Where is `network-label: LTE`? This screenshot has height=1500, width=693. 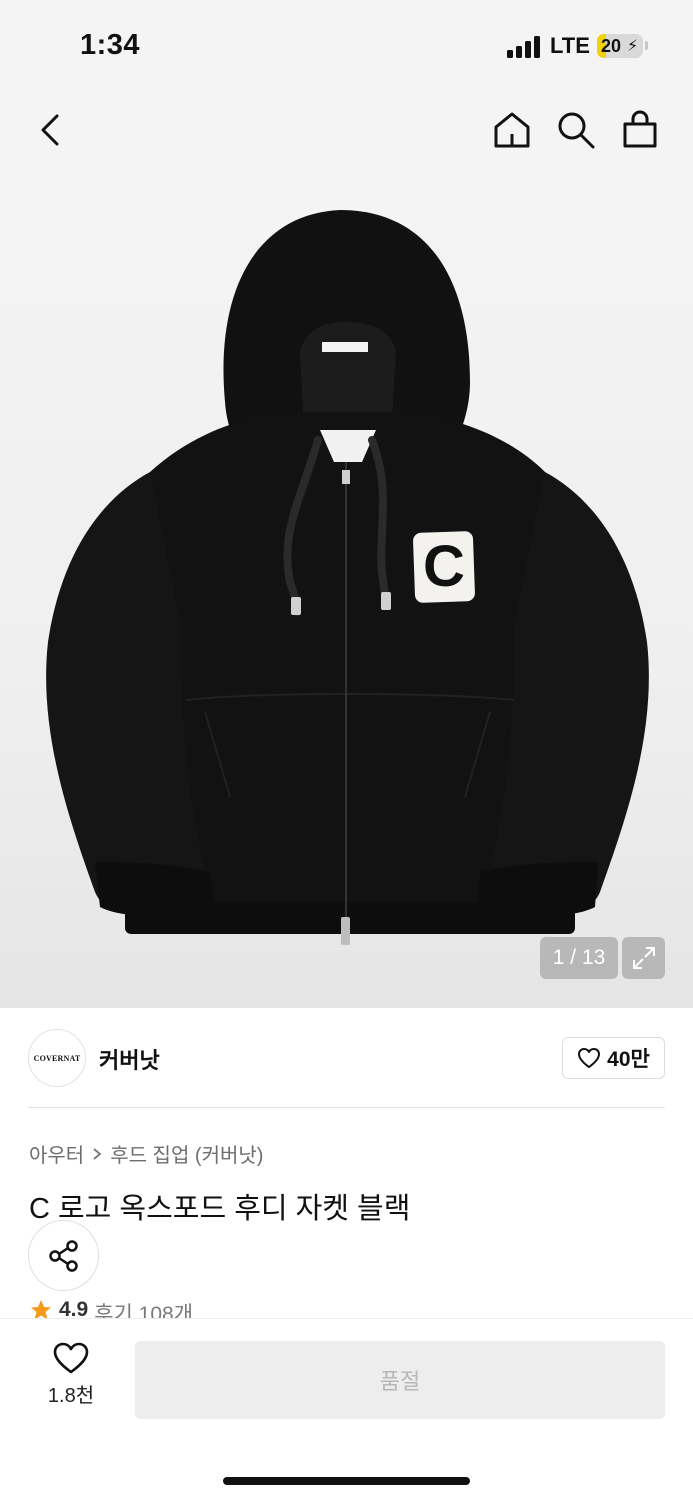 network-label: LTE is located at coordinates (570, 45).